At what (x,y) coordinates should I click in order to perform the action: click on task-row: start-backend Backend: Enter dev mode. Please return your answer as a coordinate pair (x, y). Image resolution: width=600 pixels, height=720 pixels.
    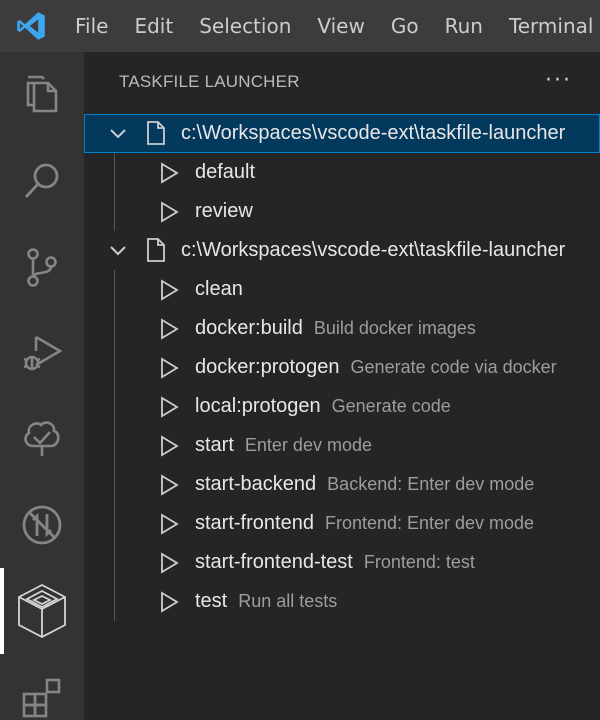
    Looking at the image, I should click on (342, 484).